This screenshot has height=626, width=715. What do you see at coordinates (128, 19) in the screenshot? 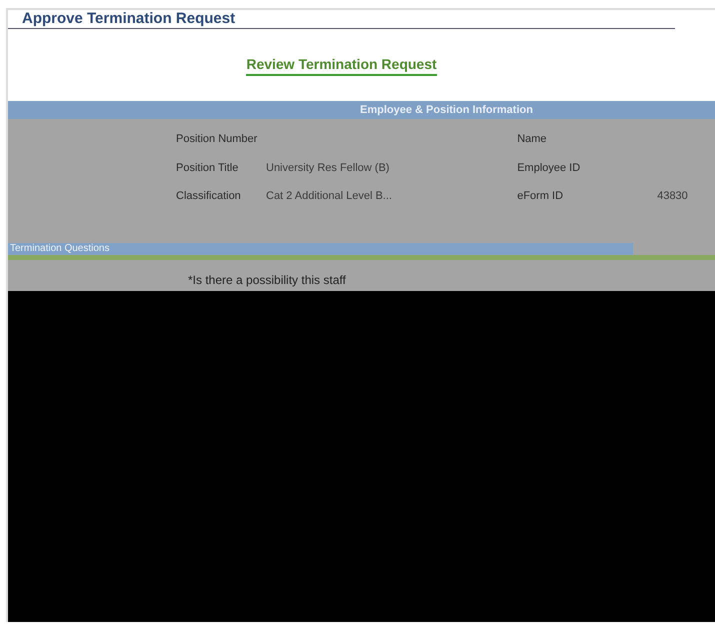
I see `page-title: Approve Termination Request` at bounding box center [128, 19].